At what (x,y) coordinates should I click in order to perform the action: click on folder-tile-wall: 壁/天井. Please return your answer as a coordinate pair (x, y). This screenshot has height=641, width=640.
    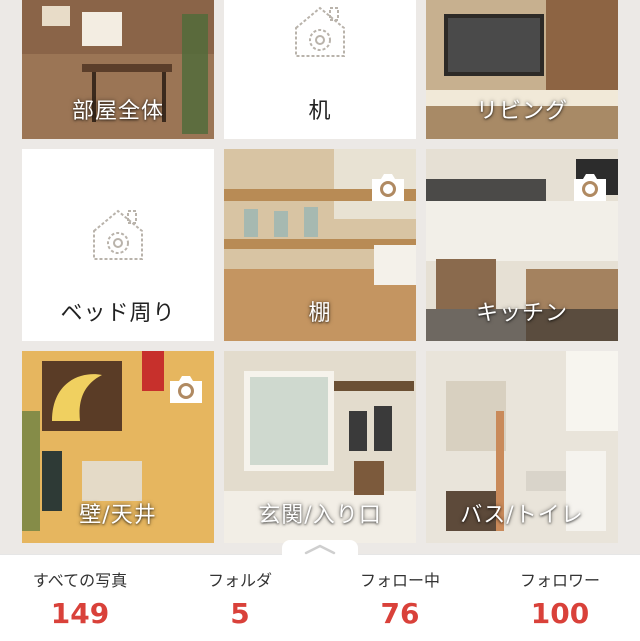
    Looking at the image, I should click on (118, 447).